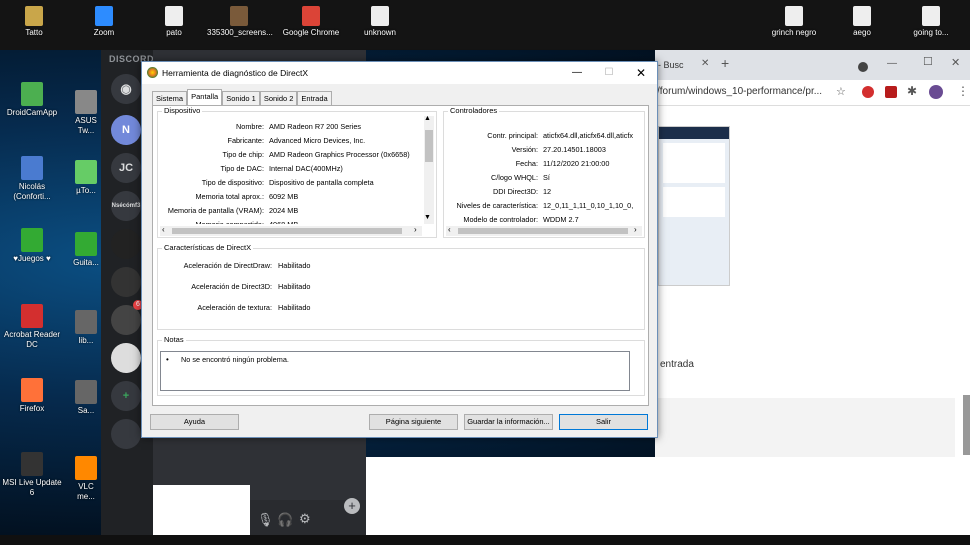 The width and height of the screenshot is (970, 545). What do you see at coordinates (227, 265) in the screenshot?
I see `feature-label: Aceleración de DirectDraw:` at bounding box center [227, 265].